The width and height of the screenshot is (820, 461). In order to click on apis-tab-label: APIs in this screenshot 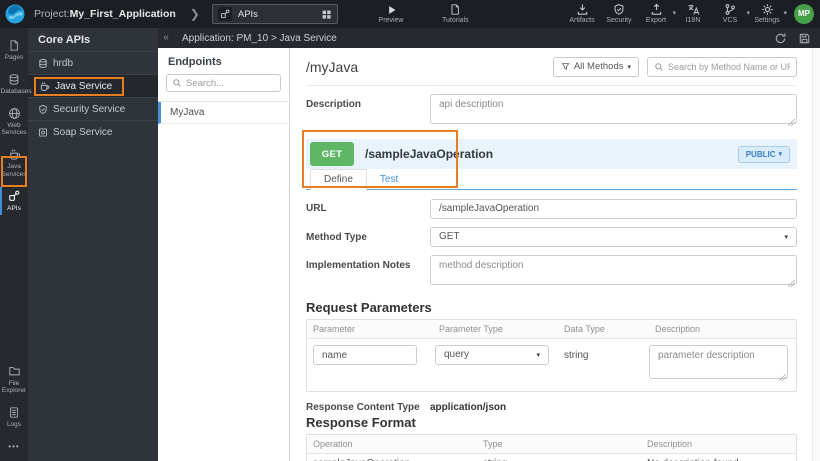, I will do `click(247, 14)`.